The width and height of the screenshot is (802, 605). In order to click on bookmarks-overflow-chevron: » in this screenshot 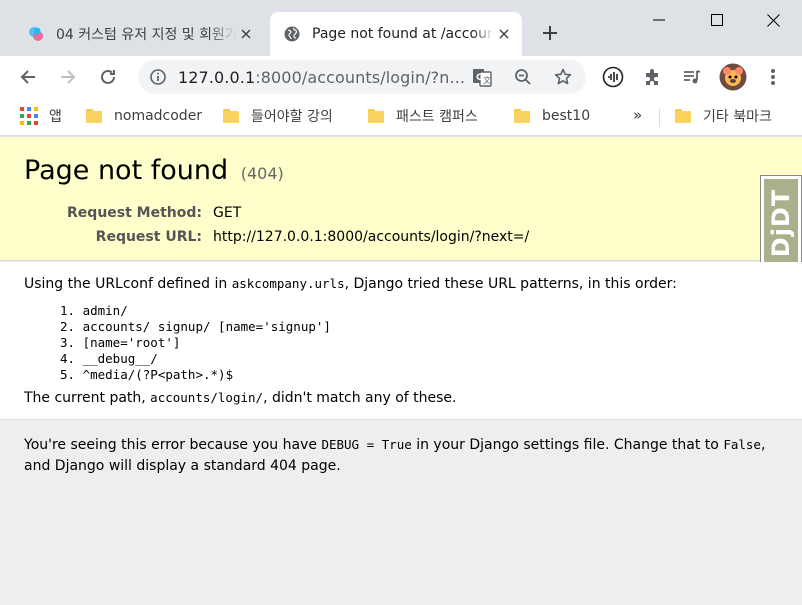, I will do `click(637, 115)`.